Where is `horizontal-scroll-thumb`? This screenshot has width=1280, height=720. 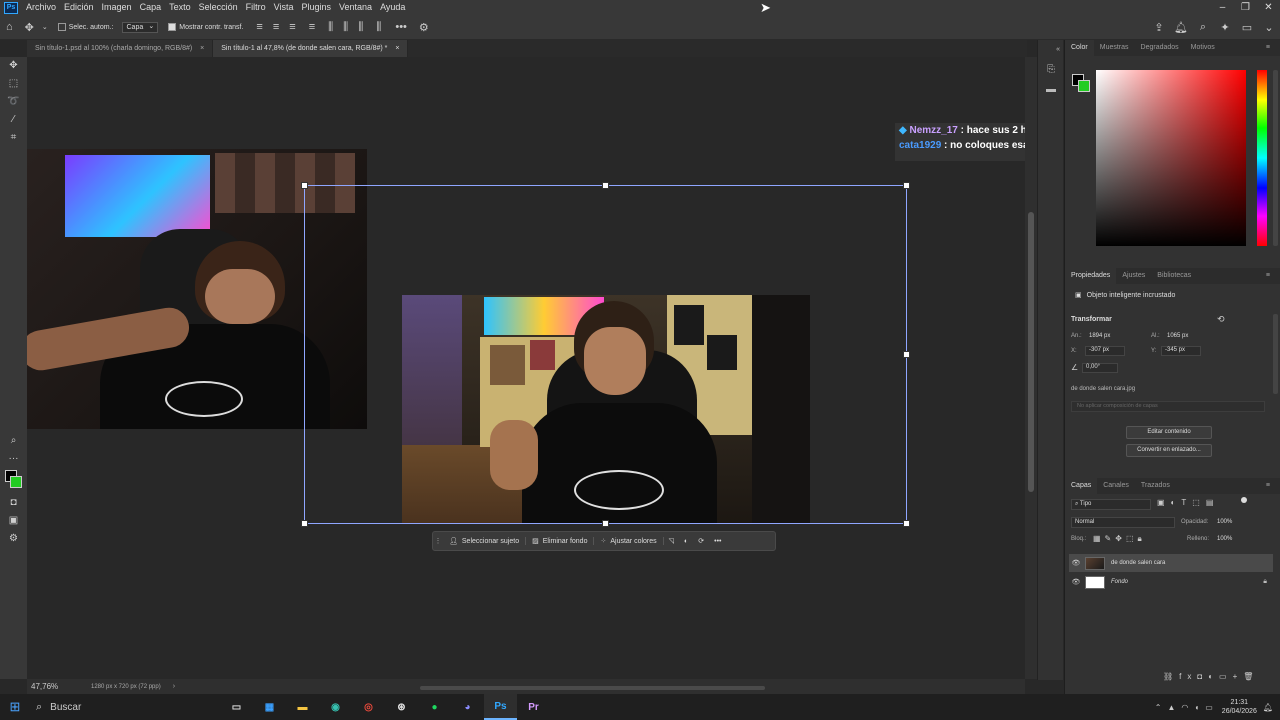 horizontal-scroll-thumb is located at coordinates (592, 688).